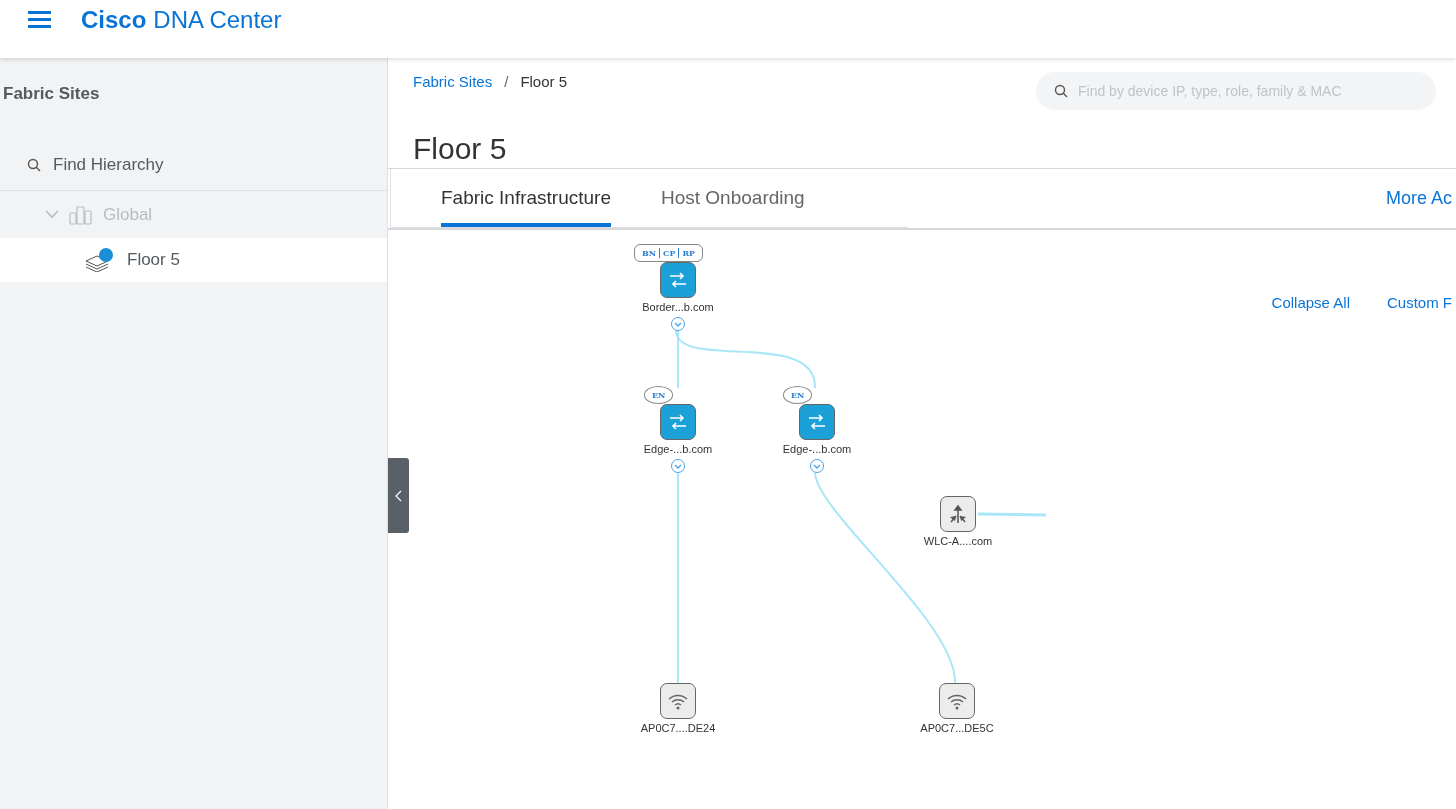 The height and width of the screenshot is (809, 1456). What do you see at coordinates (181, 20) in the screenshot?
I see `app-logo: Cisco DNA Center` at bounding box center [181, 20].